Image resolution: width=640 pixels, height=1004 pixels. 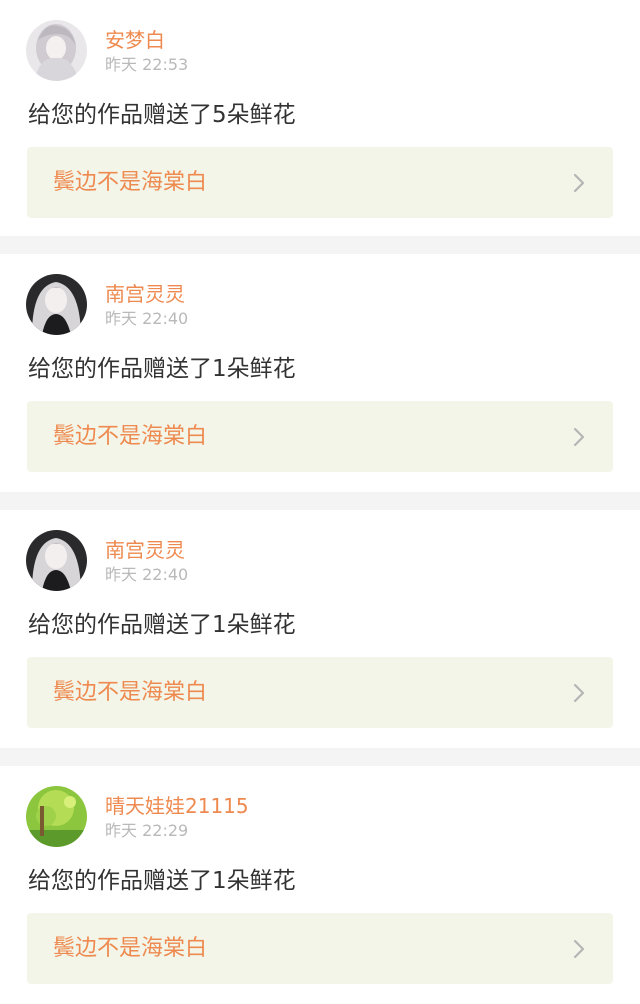 What do you see at coordinates (147, 64) in the screenshot?
I see `timestamp: 昨天 22:53` at bounding box center [147, 64].